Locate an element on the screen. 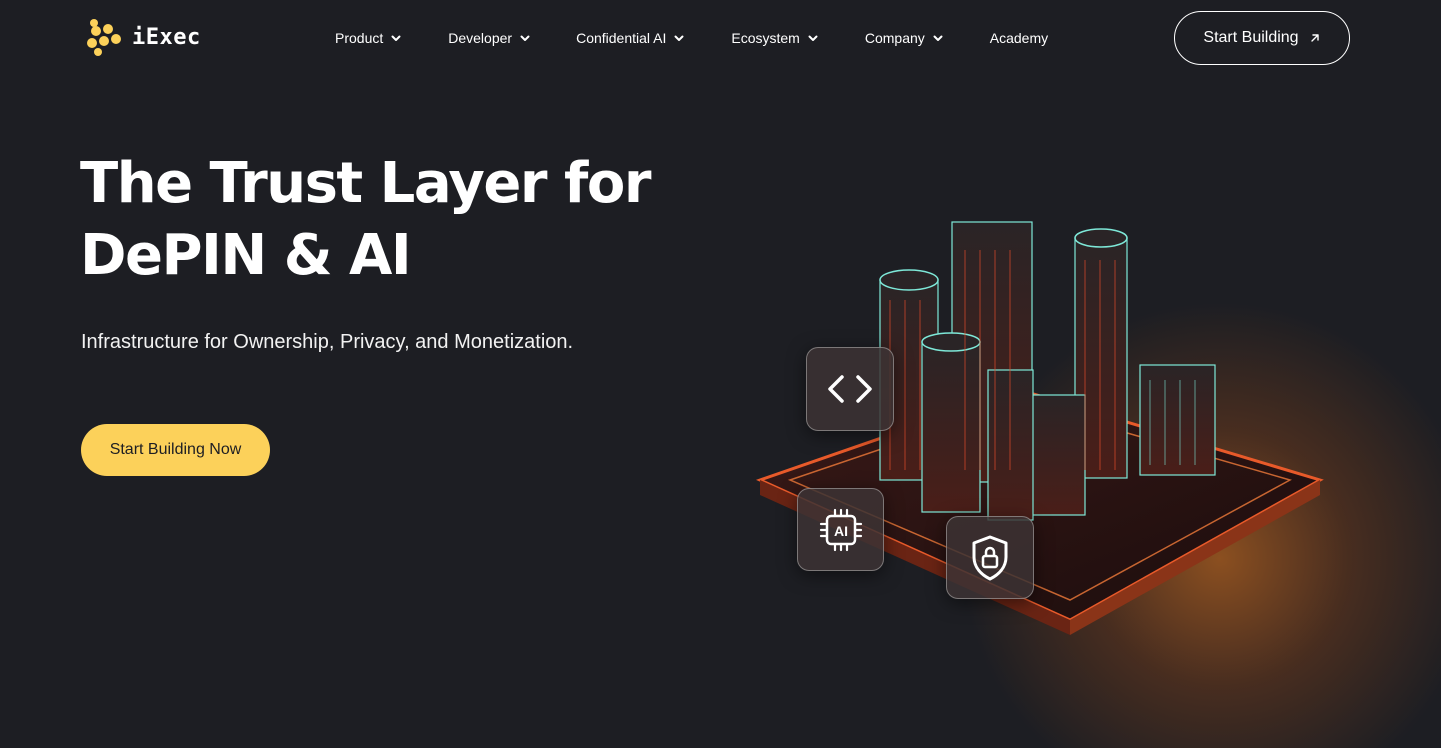 The width and height of the screenshot is (1441, 748). nav-item-product: Product is located at coordinates (368, 38).